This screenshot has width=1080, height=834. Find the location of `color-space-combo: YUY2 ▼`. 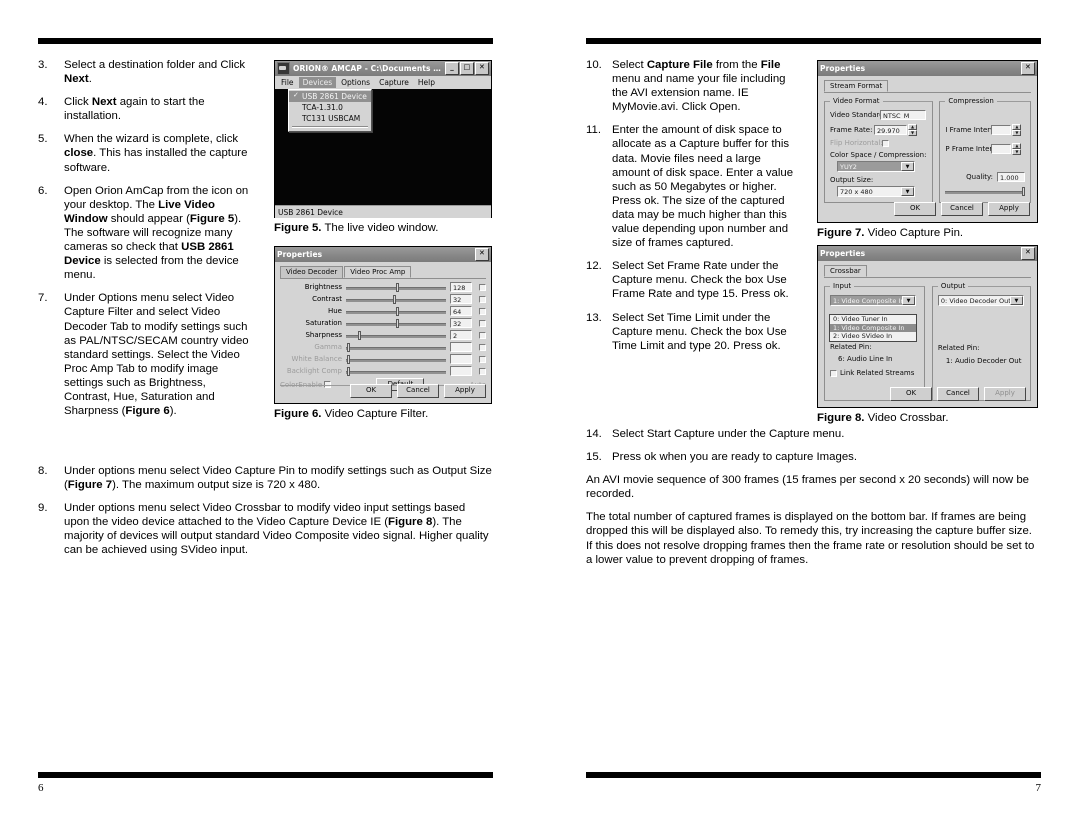

color-space-combo: YUY2 ▼ is located at coordinates (876, 166).